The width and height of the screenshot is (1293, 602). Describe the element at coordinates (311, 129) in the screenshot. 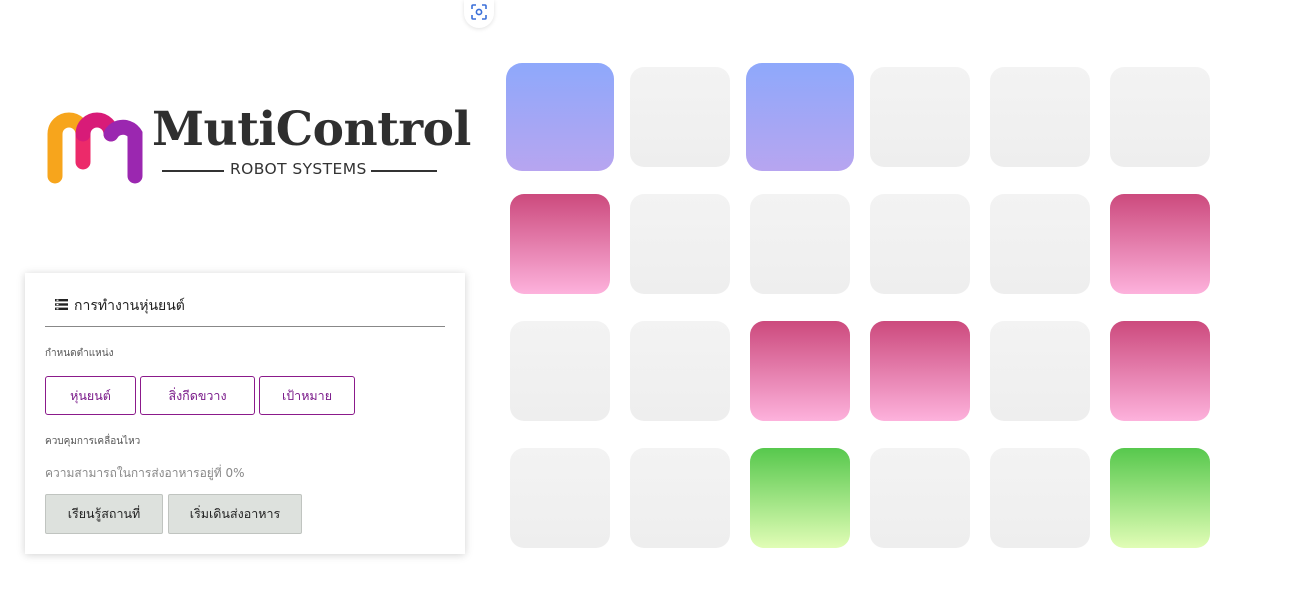

I see `brand-name: MutiControl` at that location.